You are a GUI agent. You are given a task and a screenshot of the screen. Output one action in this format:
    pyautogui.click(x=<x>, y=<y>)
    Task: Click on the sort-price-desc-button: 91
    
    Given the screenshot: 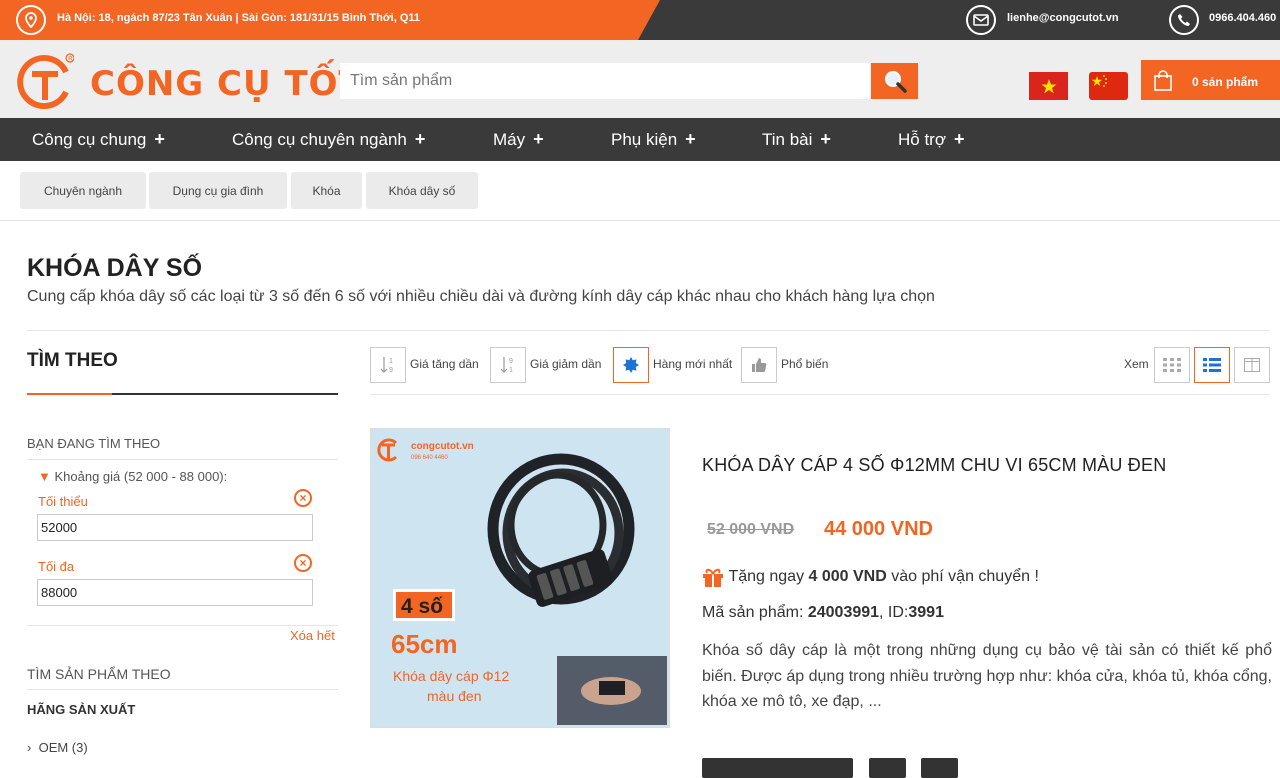 What is the action you would take?
    pyautogui.click(x=508, y=365)
    